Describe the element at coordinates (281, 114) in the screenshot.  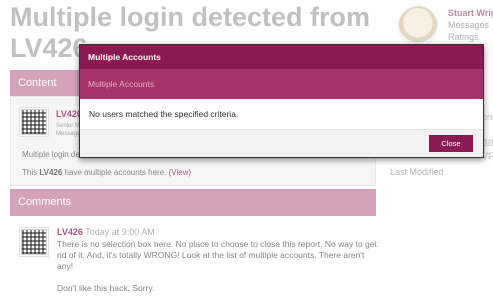
I see `modal-message: No users matched the specified criteria.` at that location.